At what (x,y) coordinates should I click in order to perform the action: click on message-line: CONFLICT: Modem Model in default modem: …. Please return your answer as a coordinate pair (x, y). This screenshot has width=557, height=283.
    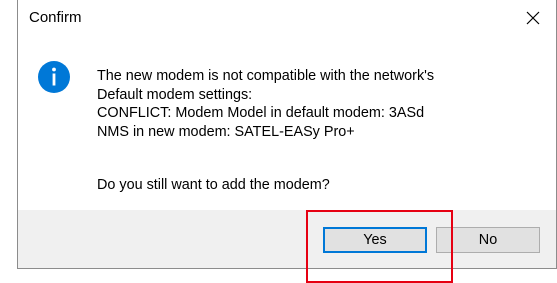
    Looking at the image, I should click on (261, 113).